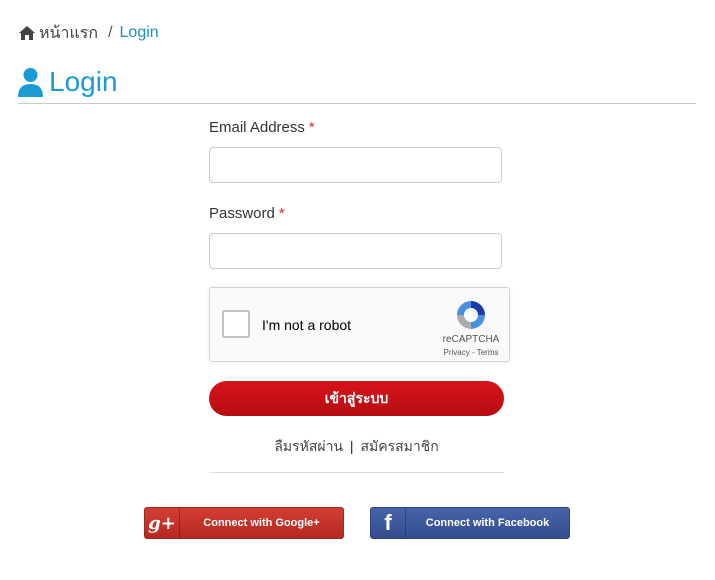 The width and height of the screenshot is (715, 580). Describe the element at coordinates (162, 523) in the screenshot. I see `google-plus-icon: g+` at that location.